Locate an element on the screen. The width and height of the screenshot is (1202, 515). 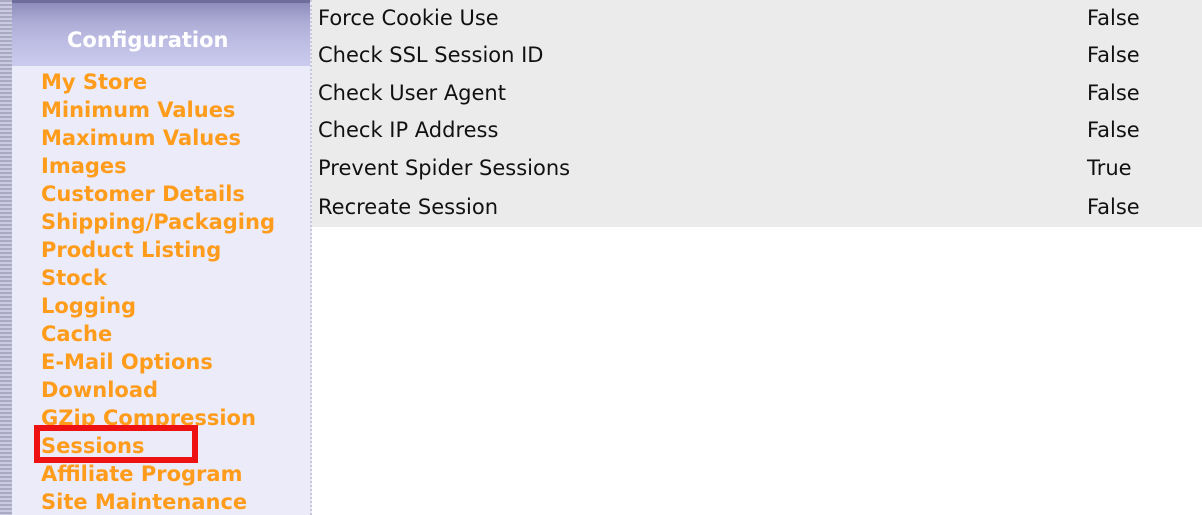
table-row: Check SSL Session ID False is located at coordinates (757, 55).